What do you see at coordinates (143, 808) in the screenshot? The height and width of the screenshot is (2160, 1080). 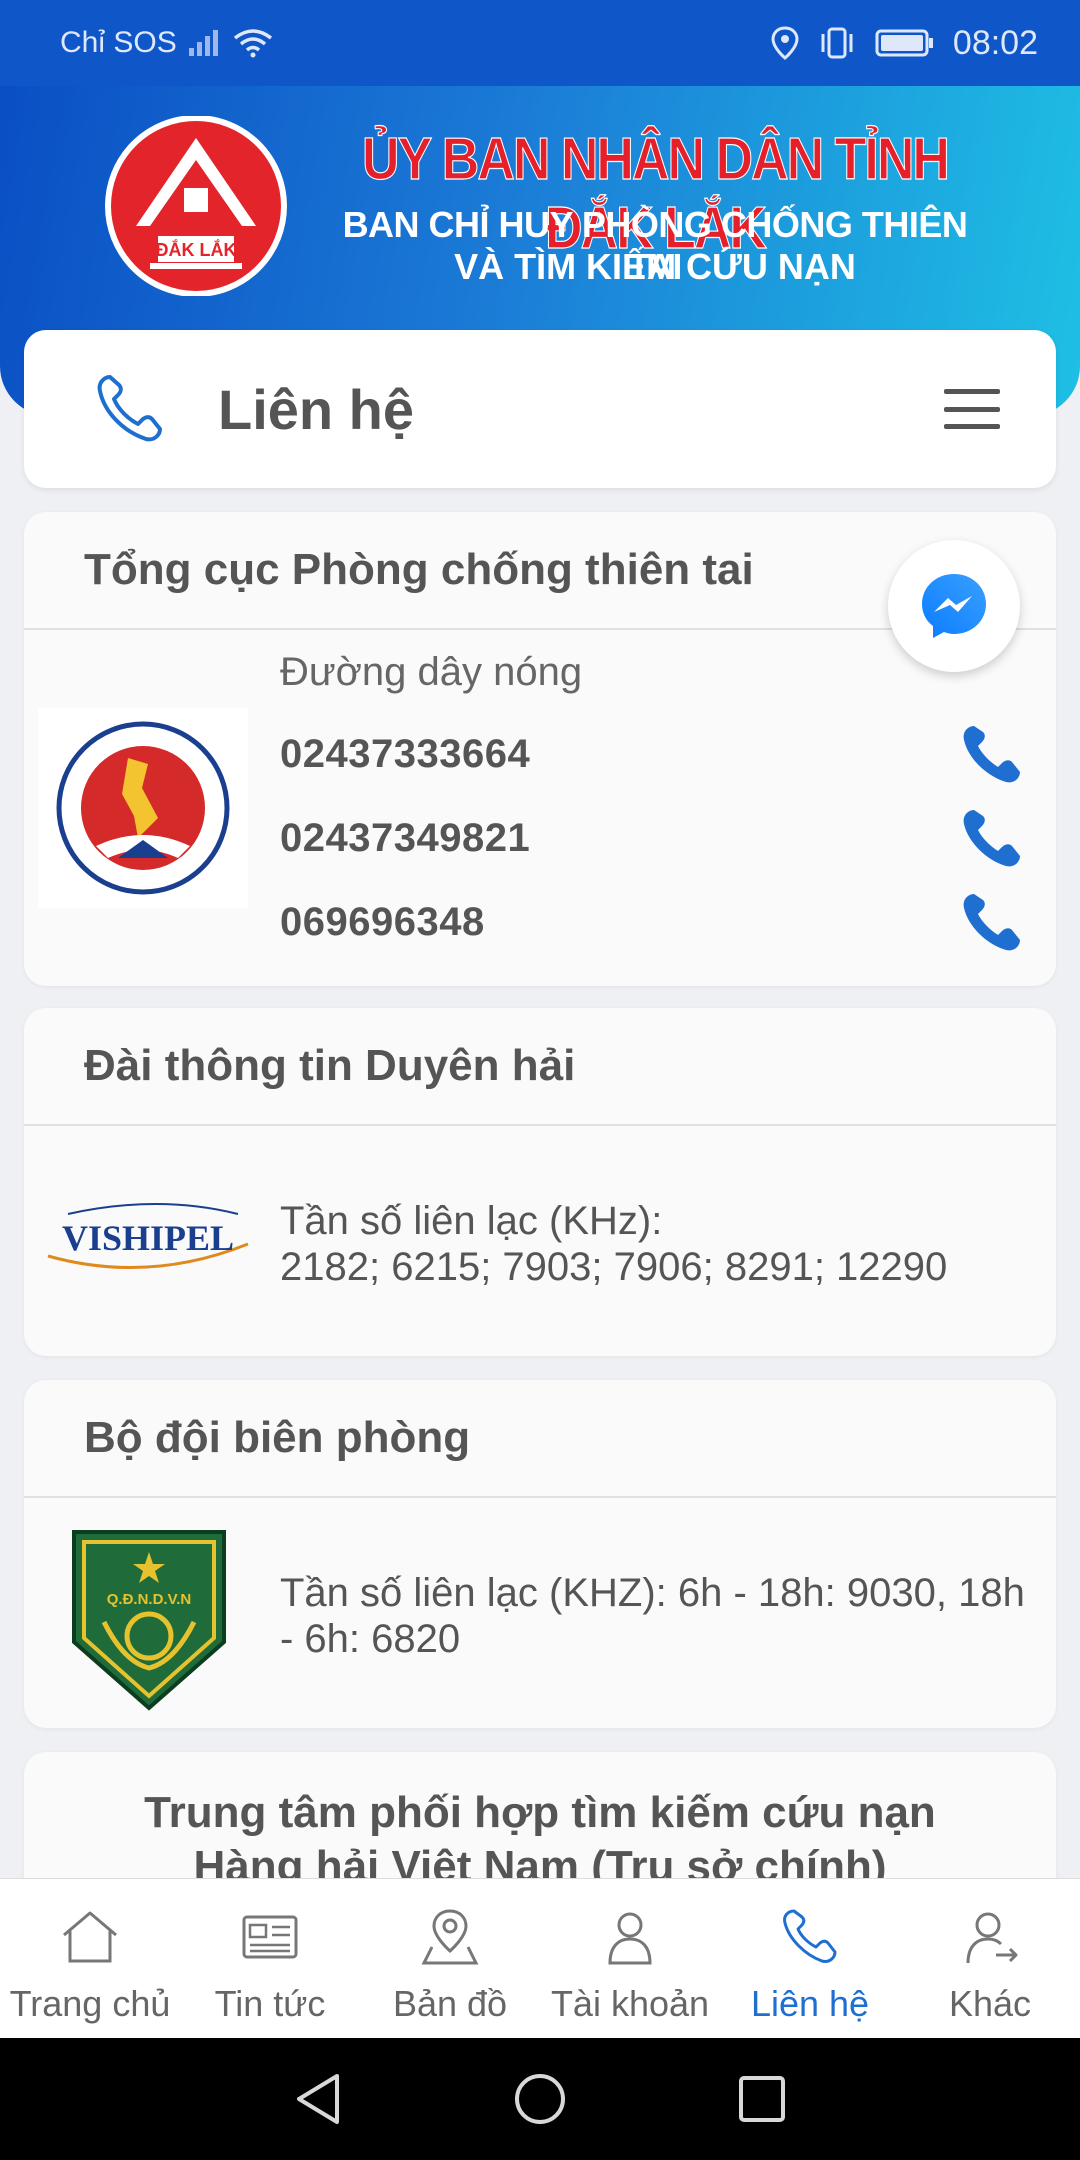 I see `disaster-command-logo` at bounding box center [143, 808].